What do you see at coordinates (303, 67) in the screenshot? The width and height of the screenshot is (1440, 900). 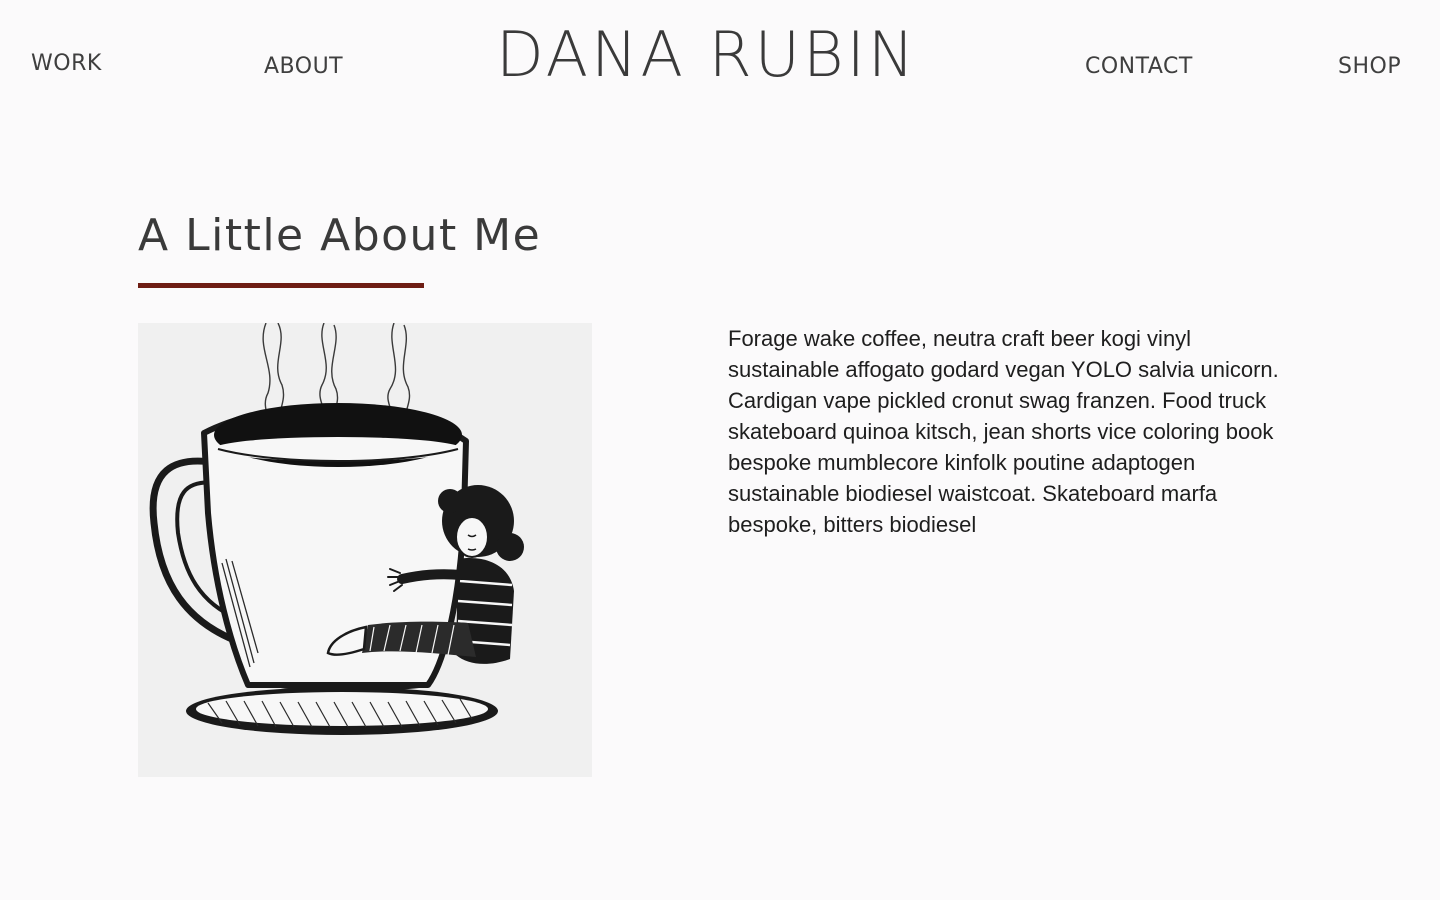 I see `nav-about: ABOUT` at bounding box center [303, 67].